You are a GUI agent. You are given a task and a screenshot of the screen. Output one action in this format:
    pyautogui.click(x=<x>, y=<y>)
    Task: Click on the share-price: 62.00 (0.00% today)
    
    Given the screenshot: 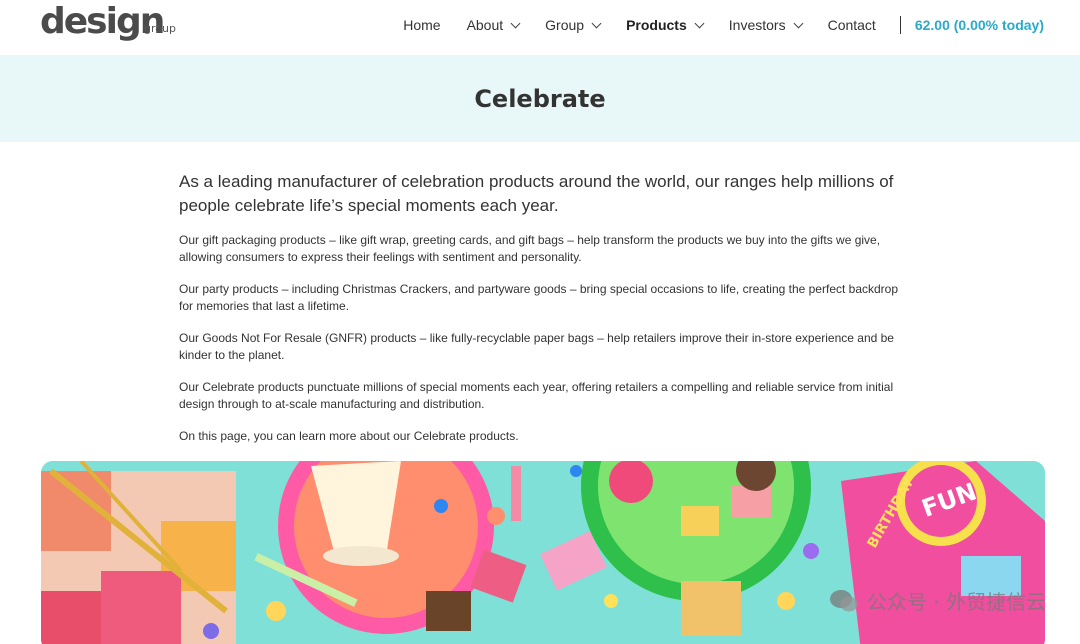 What is the action you would take?
    pyautogui.click(x=979, y=25)
    